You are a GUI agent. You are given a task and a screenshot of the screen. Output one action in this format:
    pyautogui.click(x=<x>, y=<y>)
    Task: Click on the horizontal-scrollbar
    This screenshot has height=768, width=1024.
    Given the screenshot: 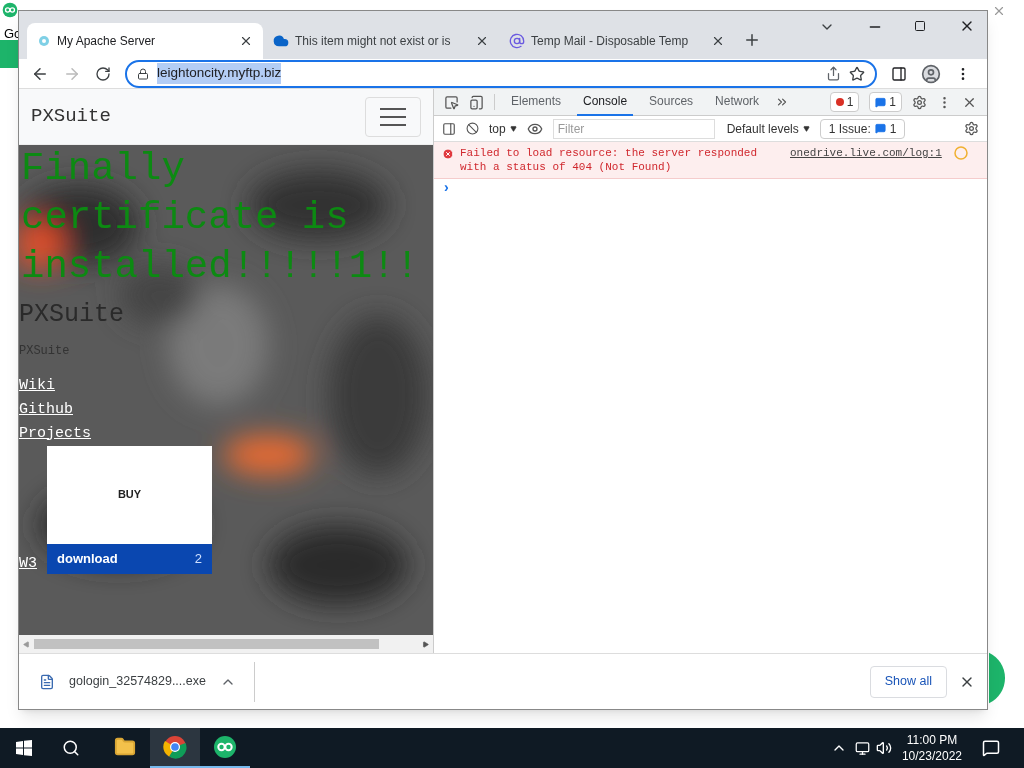 What is the action you would take?
    pyautogui.click(x=226, y=644)
    